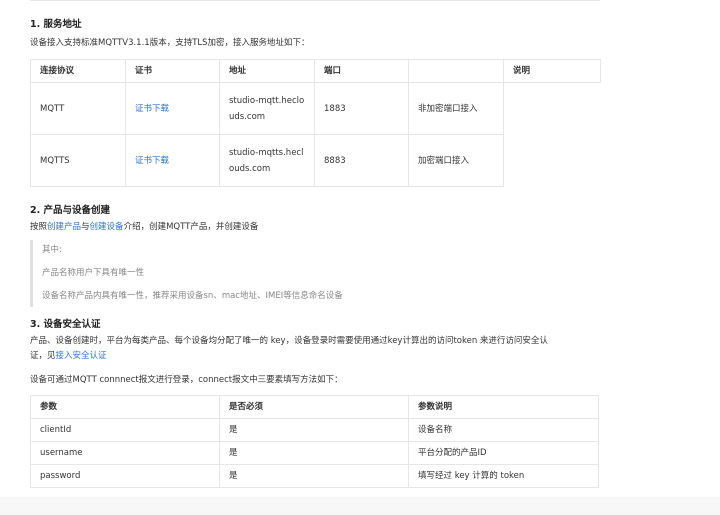 This screenshot has height=515, width=720. What do you see at coordinates (125, 453) in the screenshot?
I see `param-cell: username` at bounding box center [125, 453].